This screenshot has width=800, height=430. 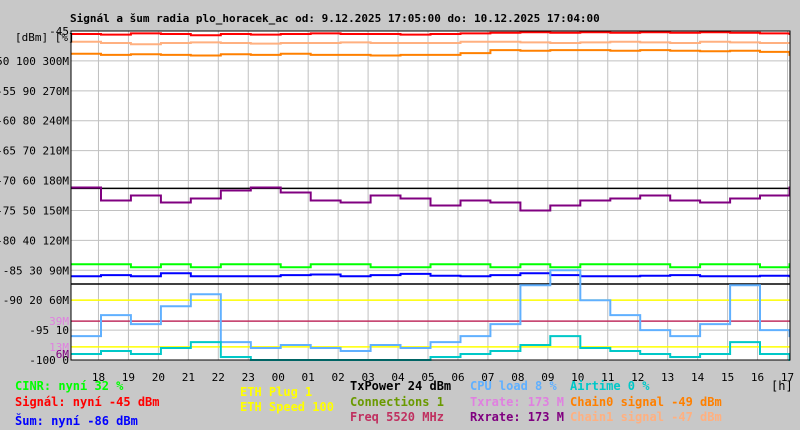 What do you see at coordinates (308, 377) in the screenshot?
I see `x-tick-label: 01` at bounding box center [308, 377].